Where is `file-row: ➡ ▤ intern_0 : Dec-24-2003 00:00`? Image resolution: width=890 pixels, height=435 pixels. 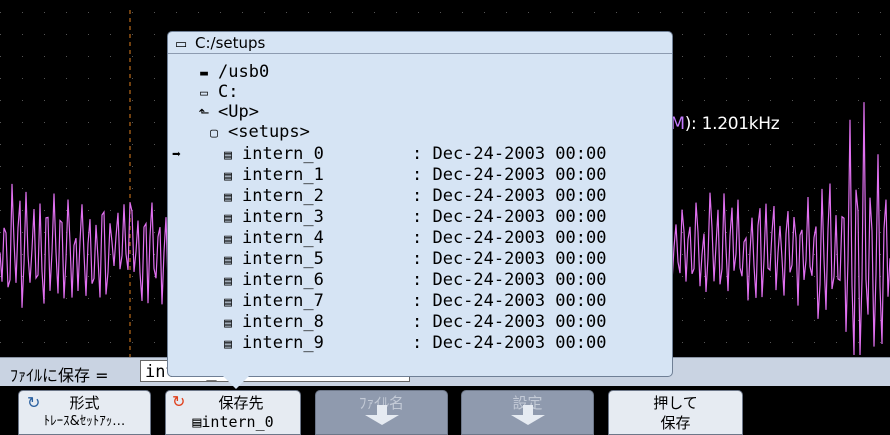 file-row: ➡ ▤ intern_0 : Dec-24-2003 00:00 is located at coordinates (420, 154).